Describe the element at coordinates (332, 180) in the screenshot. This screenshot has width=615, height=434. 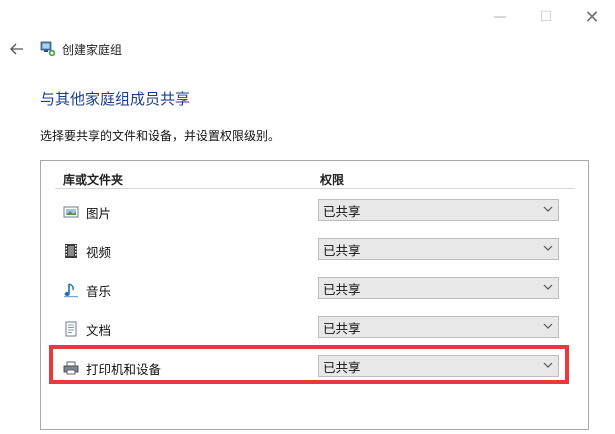
I see `column-header-permission: 权限` at that location.